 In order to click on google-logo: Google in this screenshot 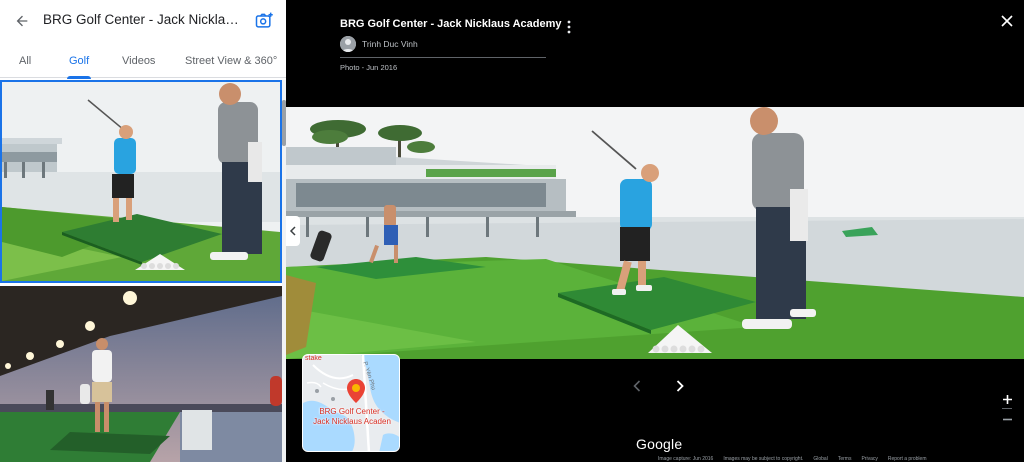, I will do `click(659, 444)`.